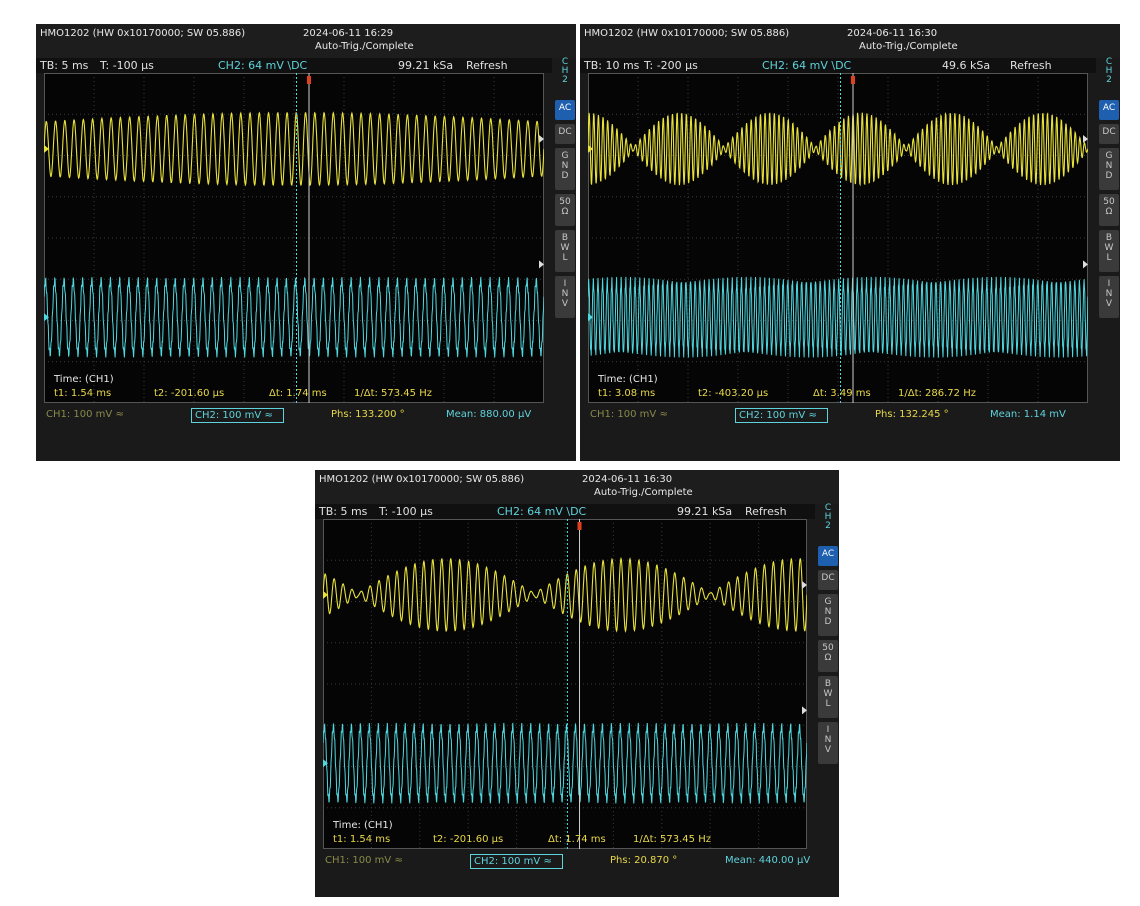  What do you see at coordinates (368, 414) in the screenshot?
I see `phase-measurement: Phs: 133.200 °` at bounding box center [368, 414].